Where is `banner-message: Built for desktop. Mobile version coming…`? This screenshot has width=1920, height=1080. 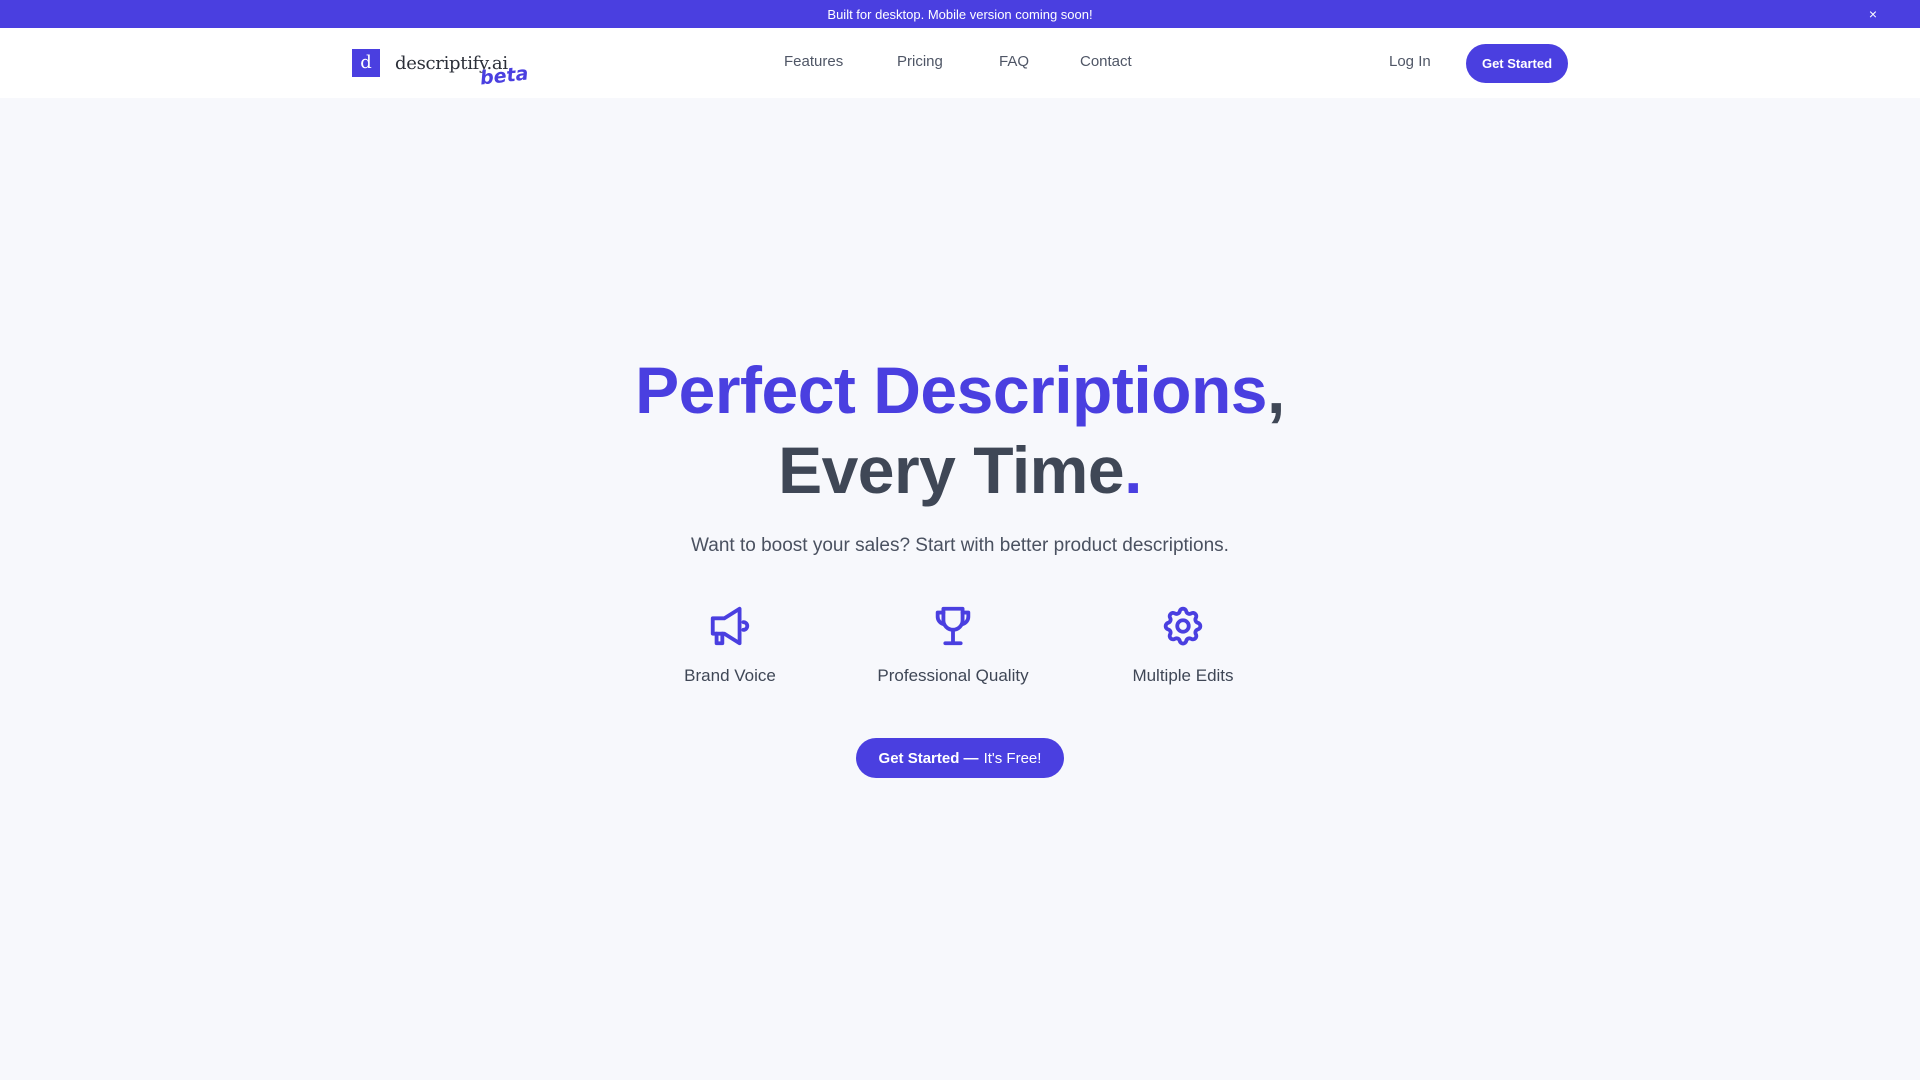 banner-message: Built for desktop. Mobile version coming… is located at coordinates (960, 14).